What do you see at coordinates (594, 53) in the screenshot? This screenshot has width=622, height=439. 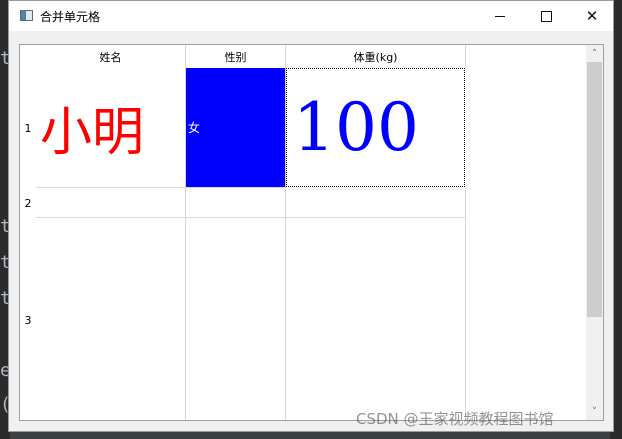 I see `chevron-up-icon: ˄` at bounding box center [594, 53].